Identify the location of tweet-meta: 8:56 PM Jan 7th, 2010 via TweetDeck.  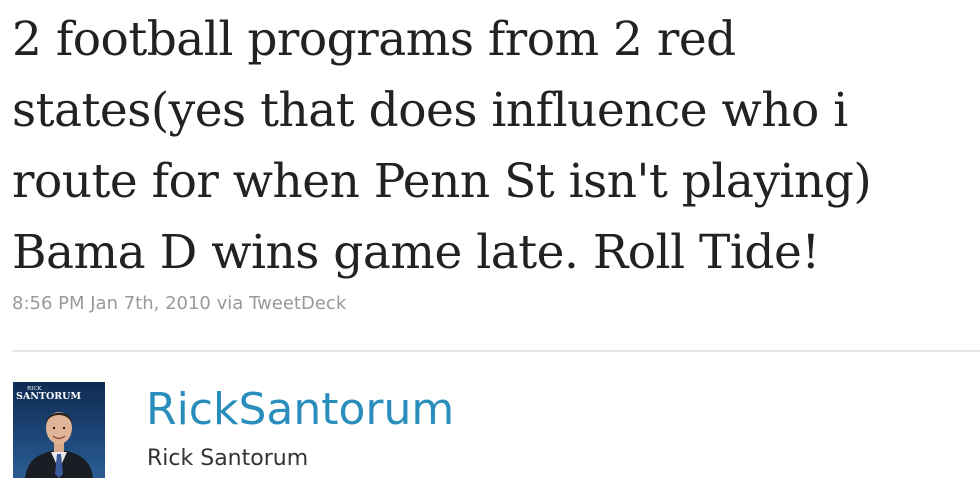
(179, 303).